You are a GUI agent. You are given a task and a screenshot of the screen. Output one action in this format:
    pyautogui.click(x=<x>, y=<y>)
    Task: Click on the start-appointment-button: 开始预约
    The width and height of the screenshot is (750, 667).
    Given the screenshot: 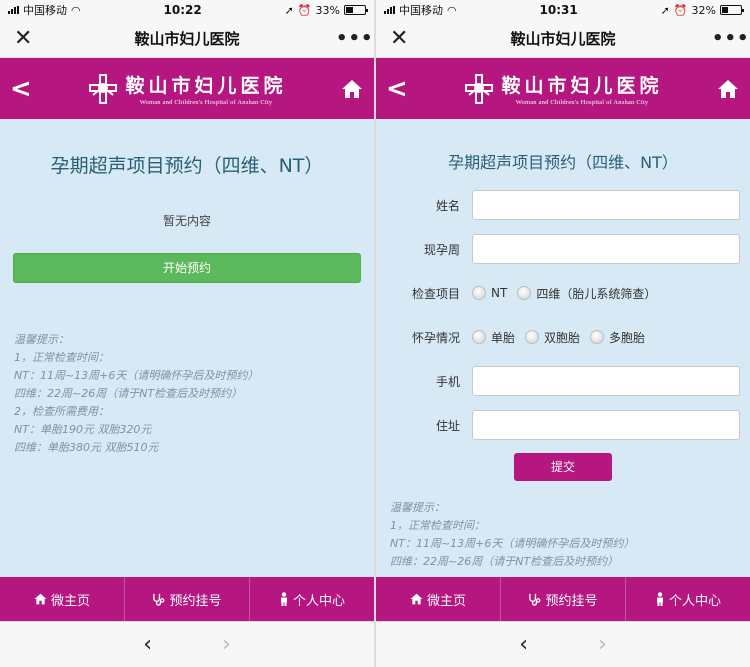 What is the action you would take?
    pyautogui.click(x=187, y=268)
    